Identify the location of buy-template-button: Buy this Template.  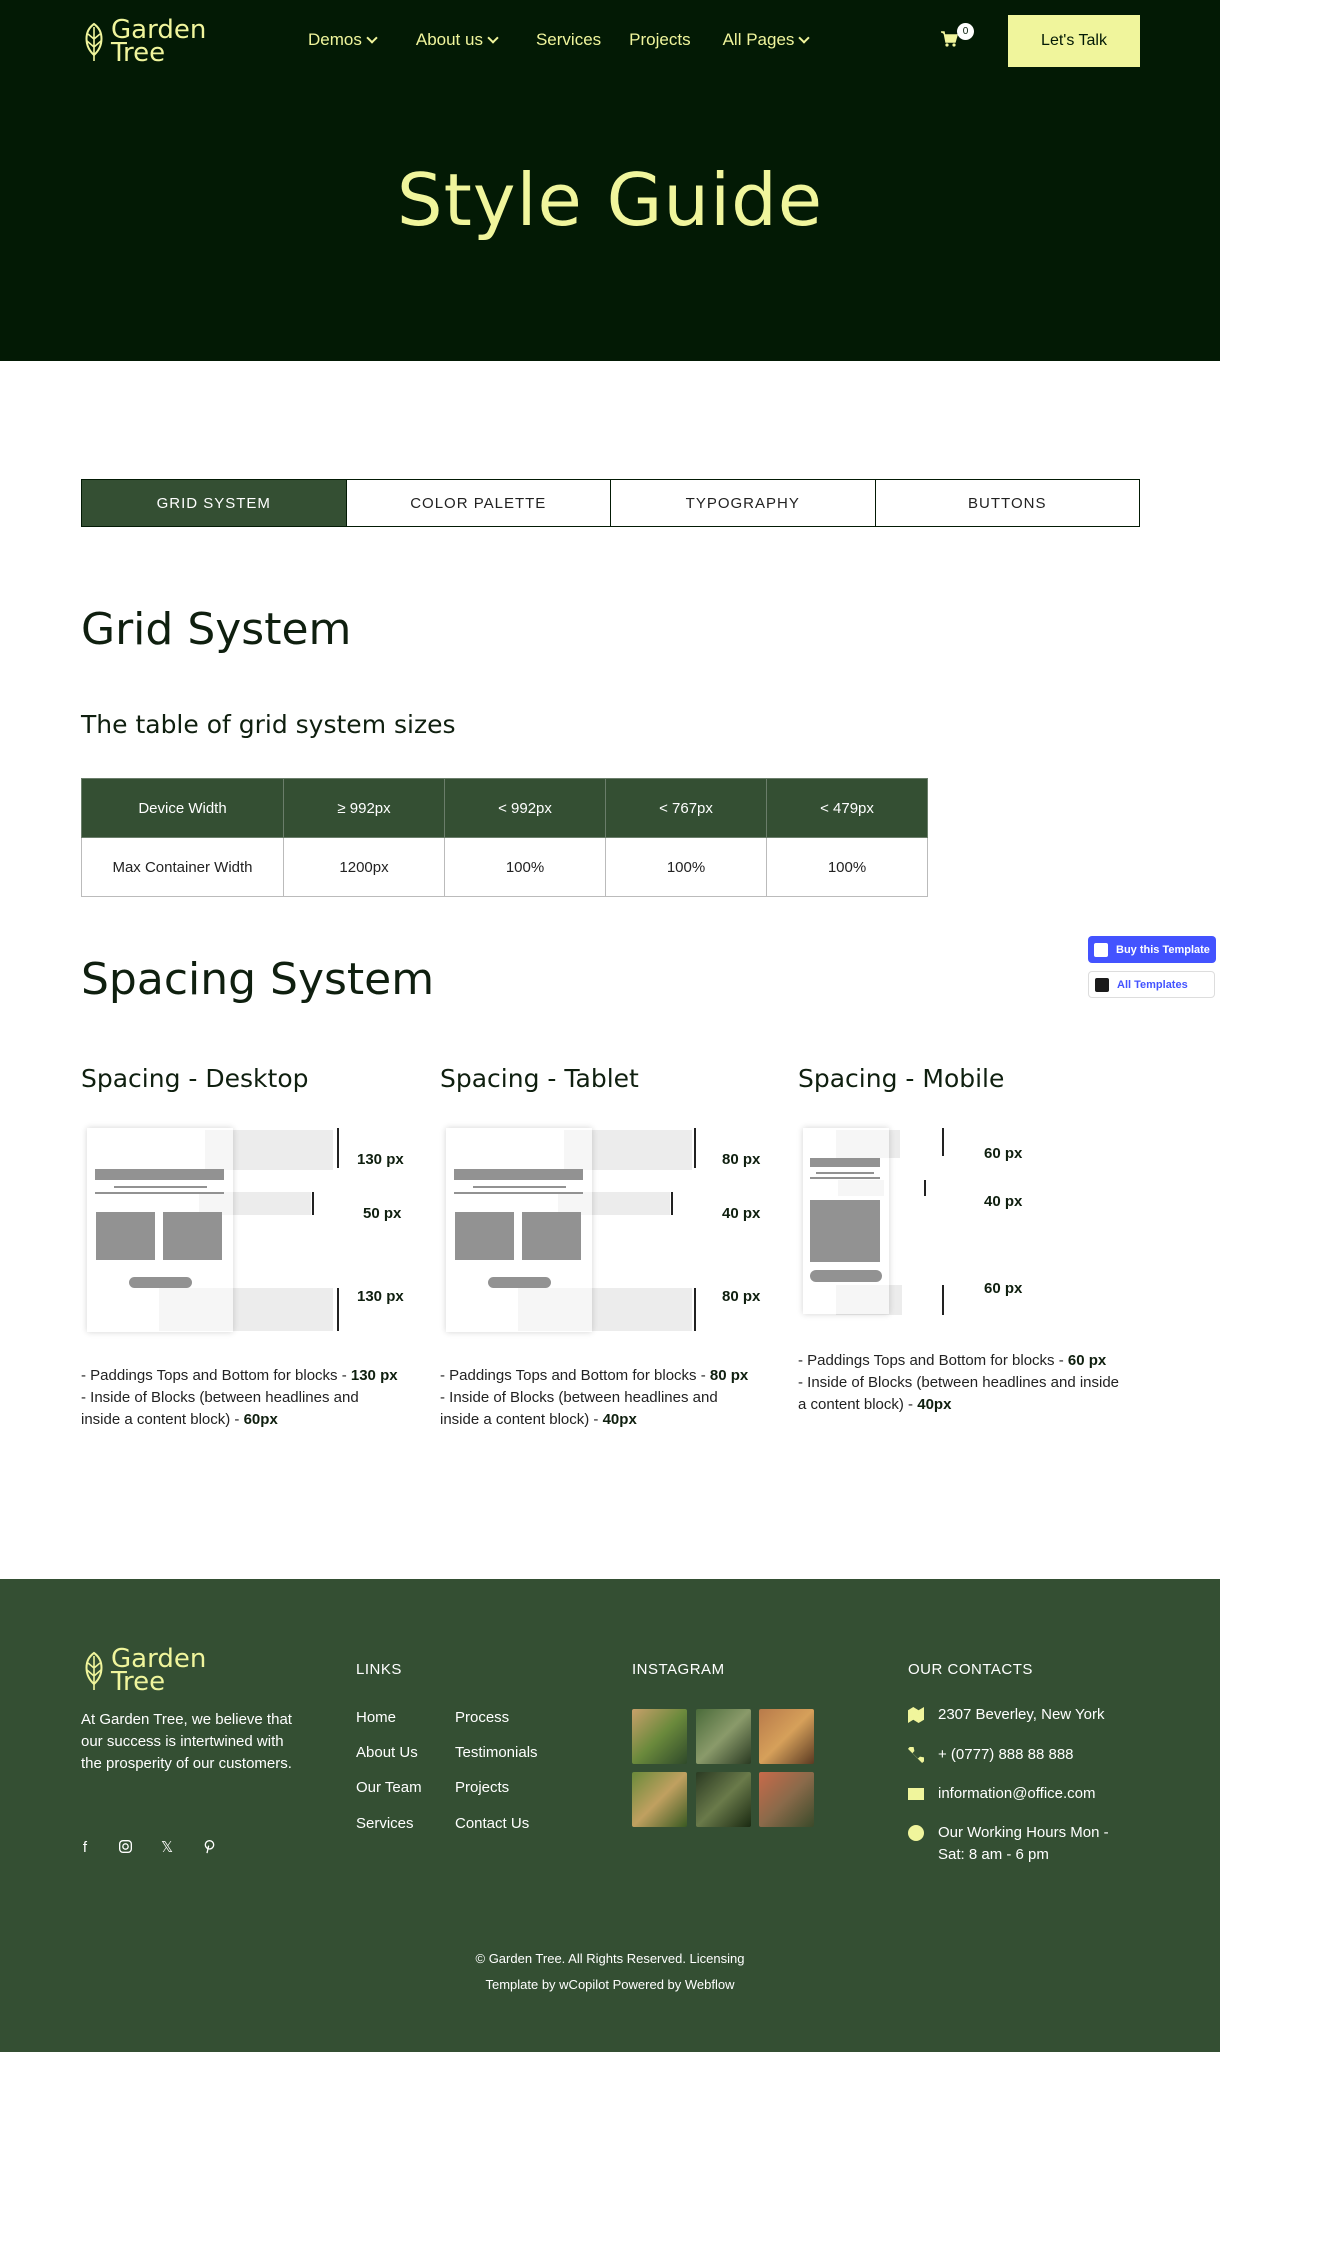
(1152, 949).